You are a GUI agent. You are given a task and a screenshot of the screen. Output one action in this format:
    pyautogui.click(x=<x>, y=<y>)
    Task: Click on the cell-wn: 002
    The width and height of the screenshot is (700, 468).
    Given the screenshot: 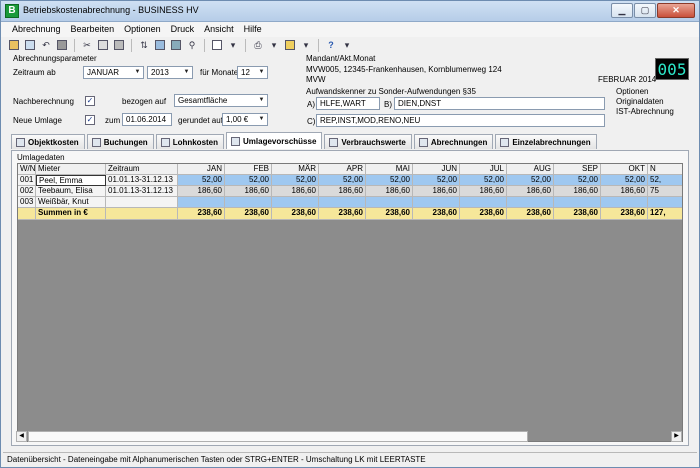 What is the action you would take?
    pyautogui.click(x=27, y=191)
    